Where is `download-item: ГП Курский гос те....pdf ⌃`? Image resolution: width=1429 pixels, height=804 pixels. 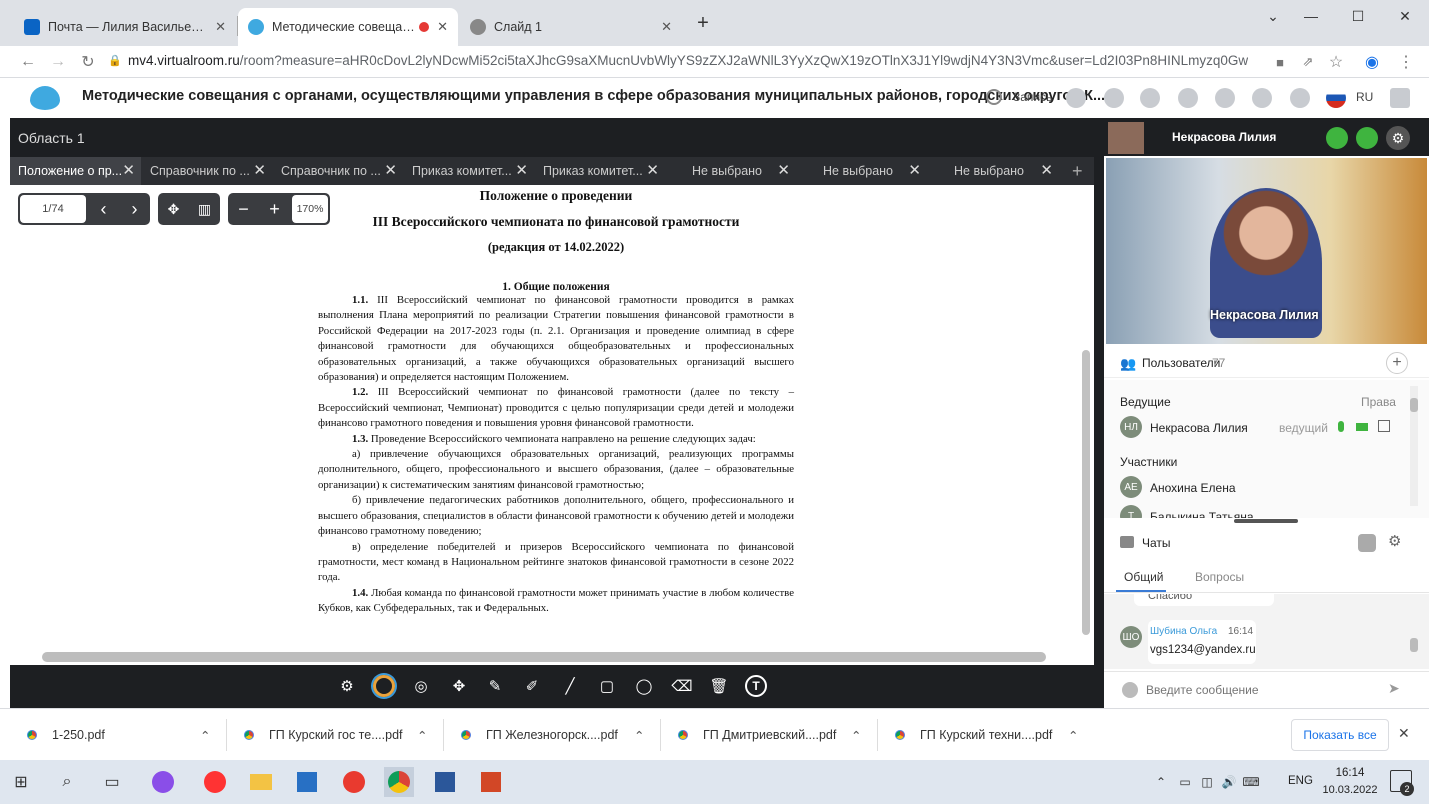 download-item: ГП Курский гос те....pdf ⌃ is located at coordinates (341, 735).